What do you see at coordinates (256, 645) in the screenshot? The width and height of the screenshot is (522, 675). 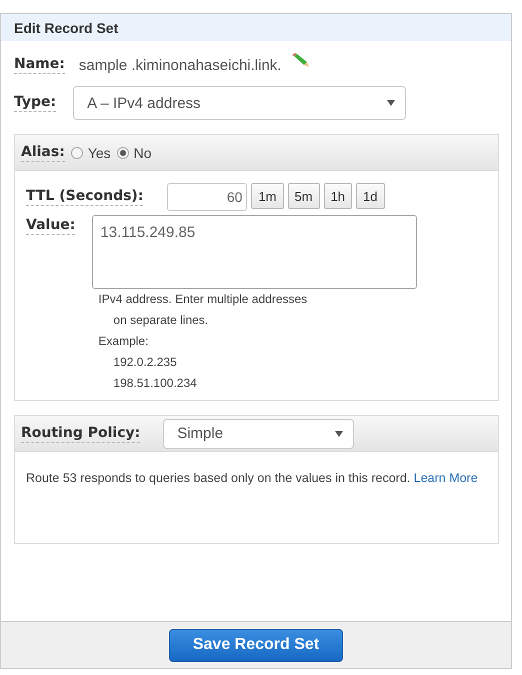 I see `save-button: Save Record Set` at bounding box center [256, 645].